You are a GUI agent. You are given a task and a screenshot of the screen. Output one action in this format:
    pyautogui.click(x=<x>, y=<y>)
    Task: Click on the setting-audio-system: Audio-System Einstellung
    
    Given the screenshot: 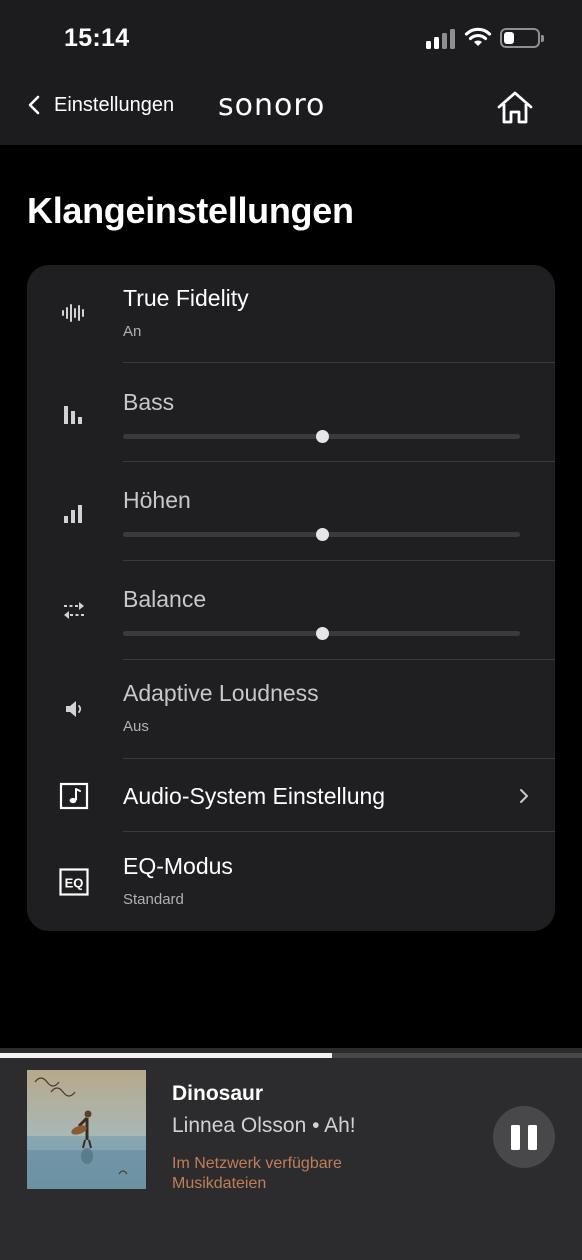 What is the action you would take?
    pyautogui.click(x=291, y=795)
    